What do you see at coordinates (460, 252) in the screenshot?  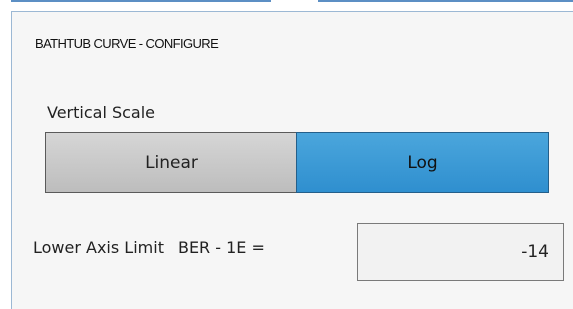 I see `lower-axis-limit-field: -14` at bounding box center [460, 252].